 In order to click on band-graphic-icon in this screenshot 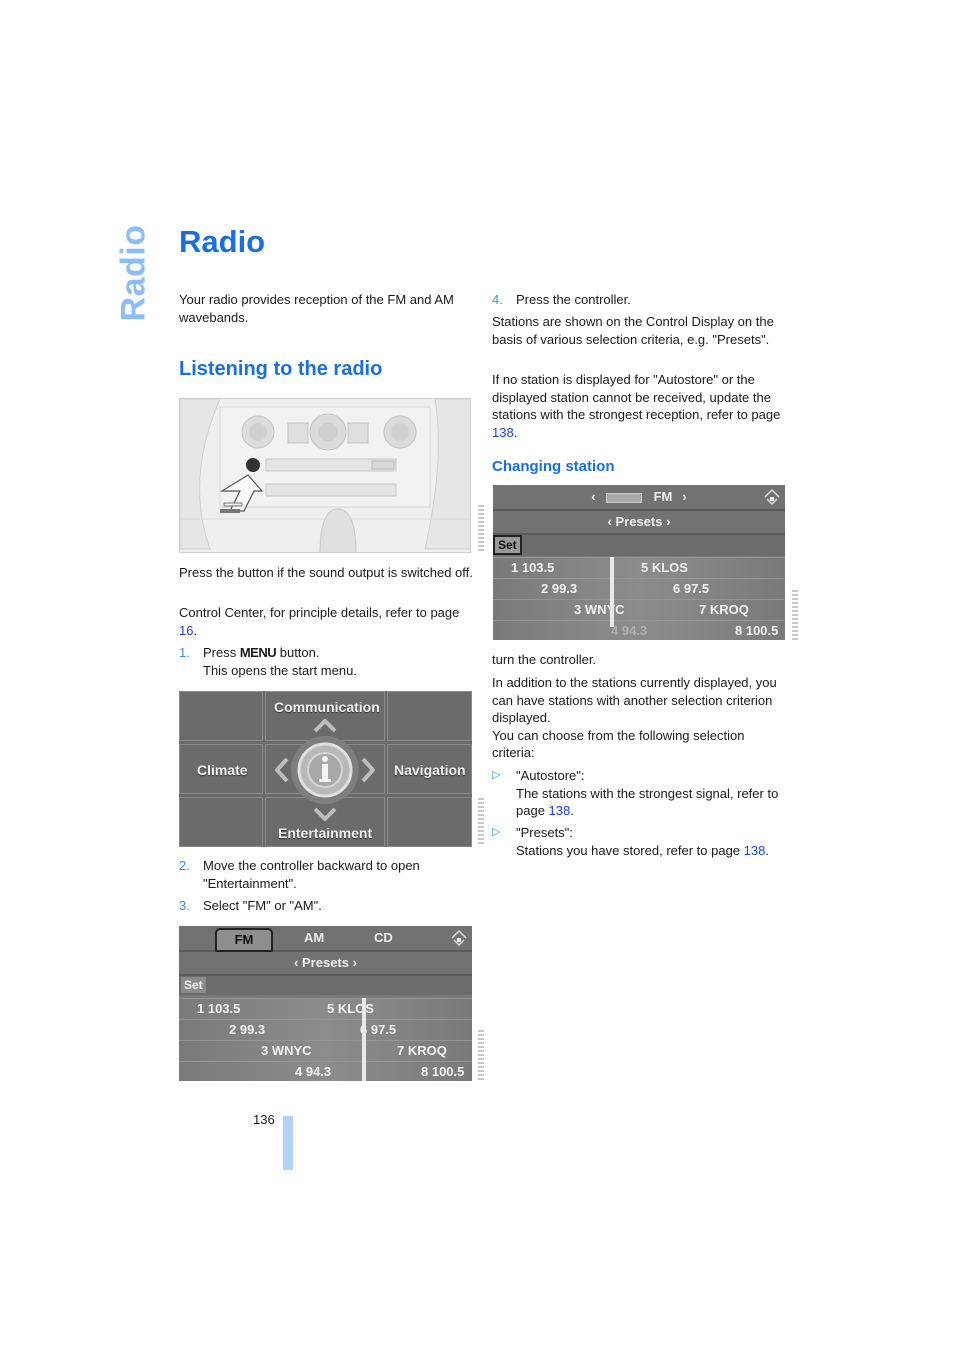, I will do `click(623, 497)`.